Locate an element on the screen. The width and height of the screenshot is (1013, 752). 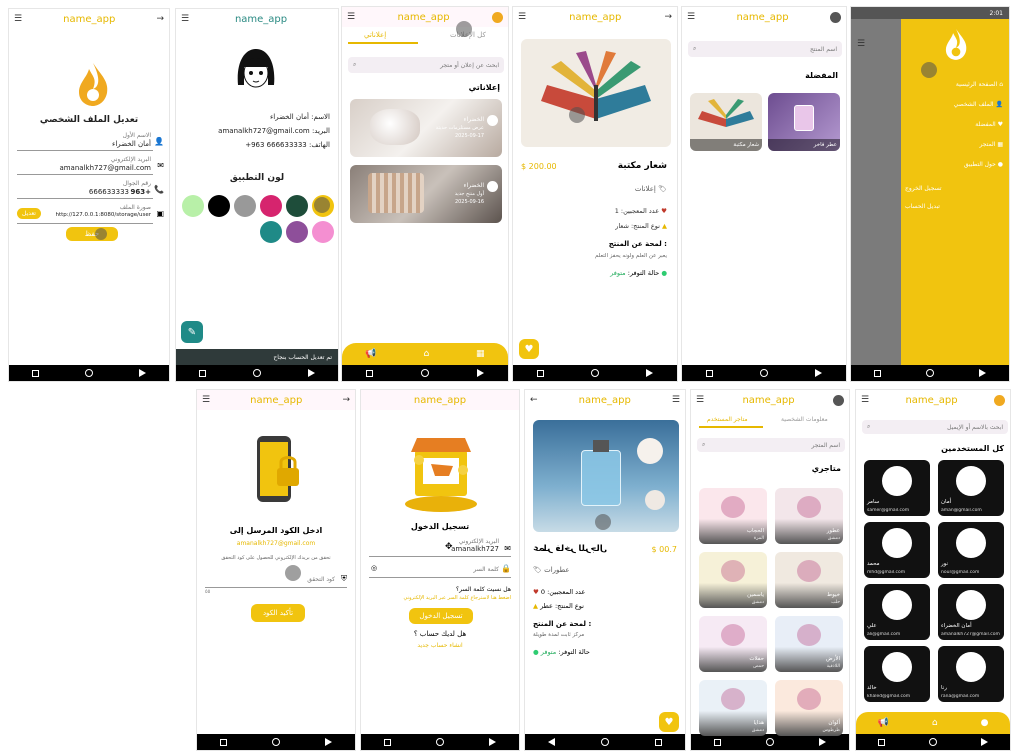
image-url-field: http://127.0.0.1:8080/storage/user is located at coordinates (98, 215).